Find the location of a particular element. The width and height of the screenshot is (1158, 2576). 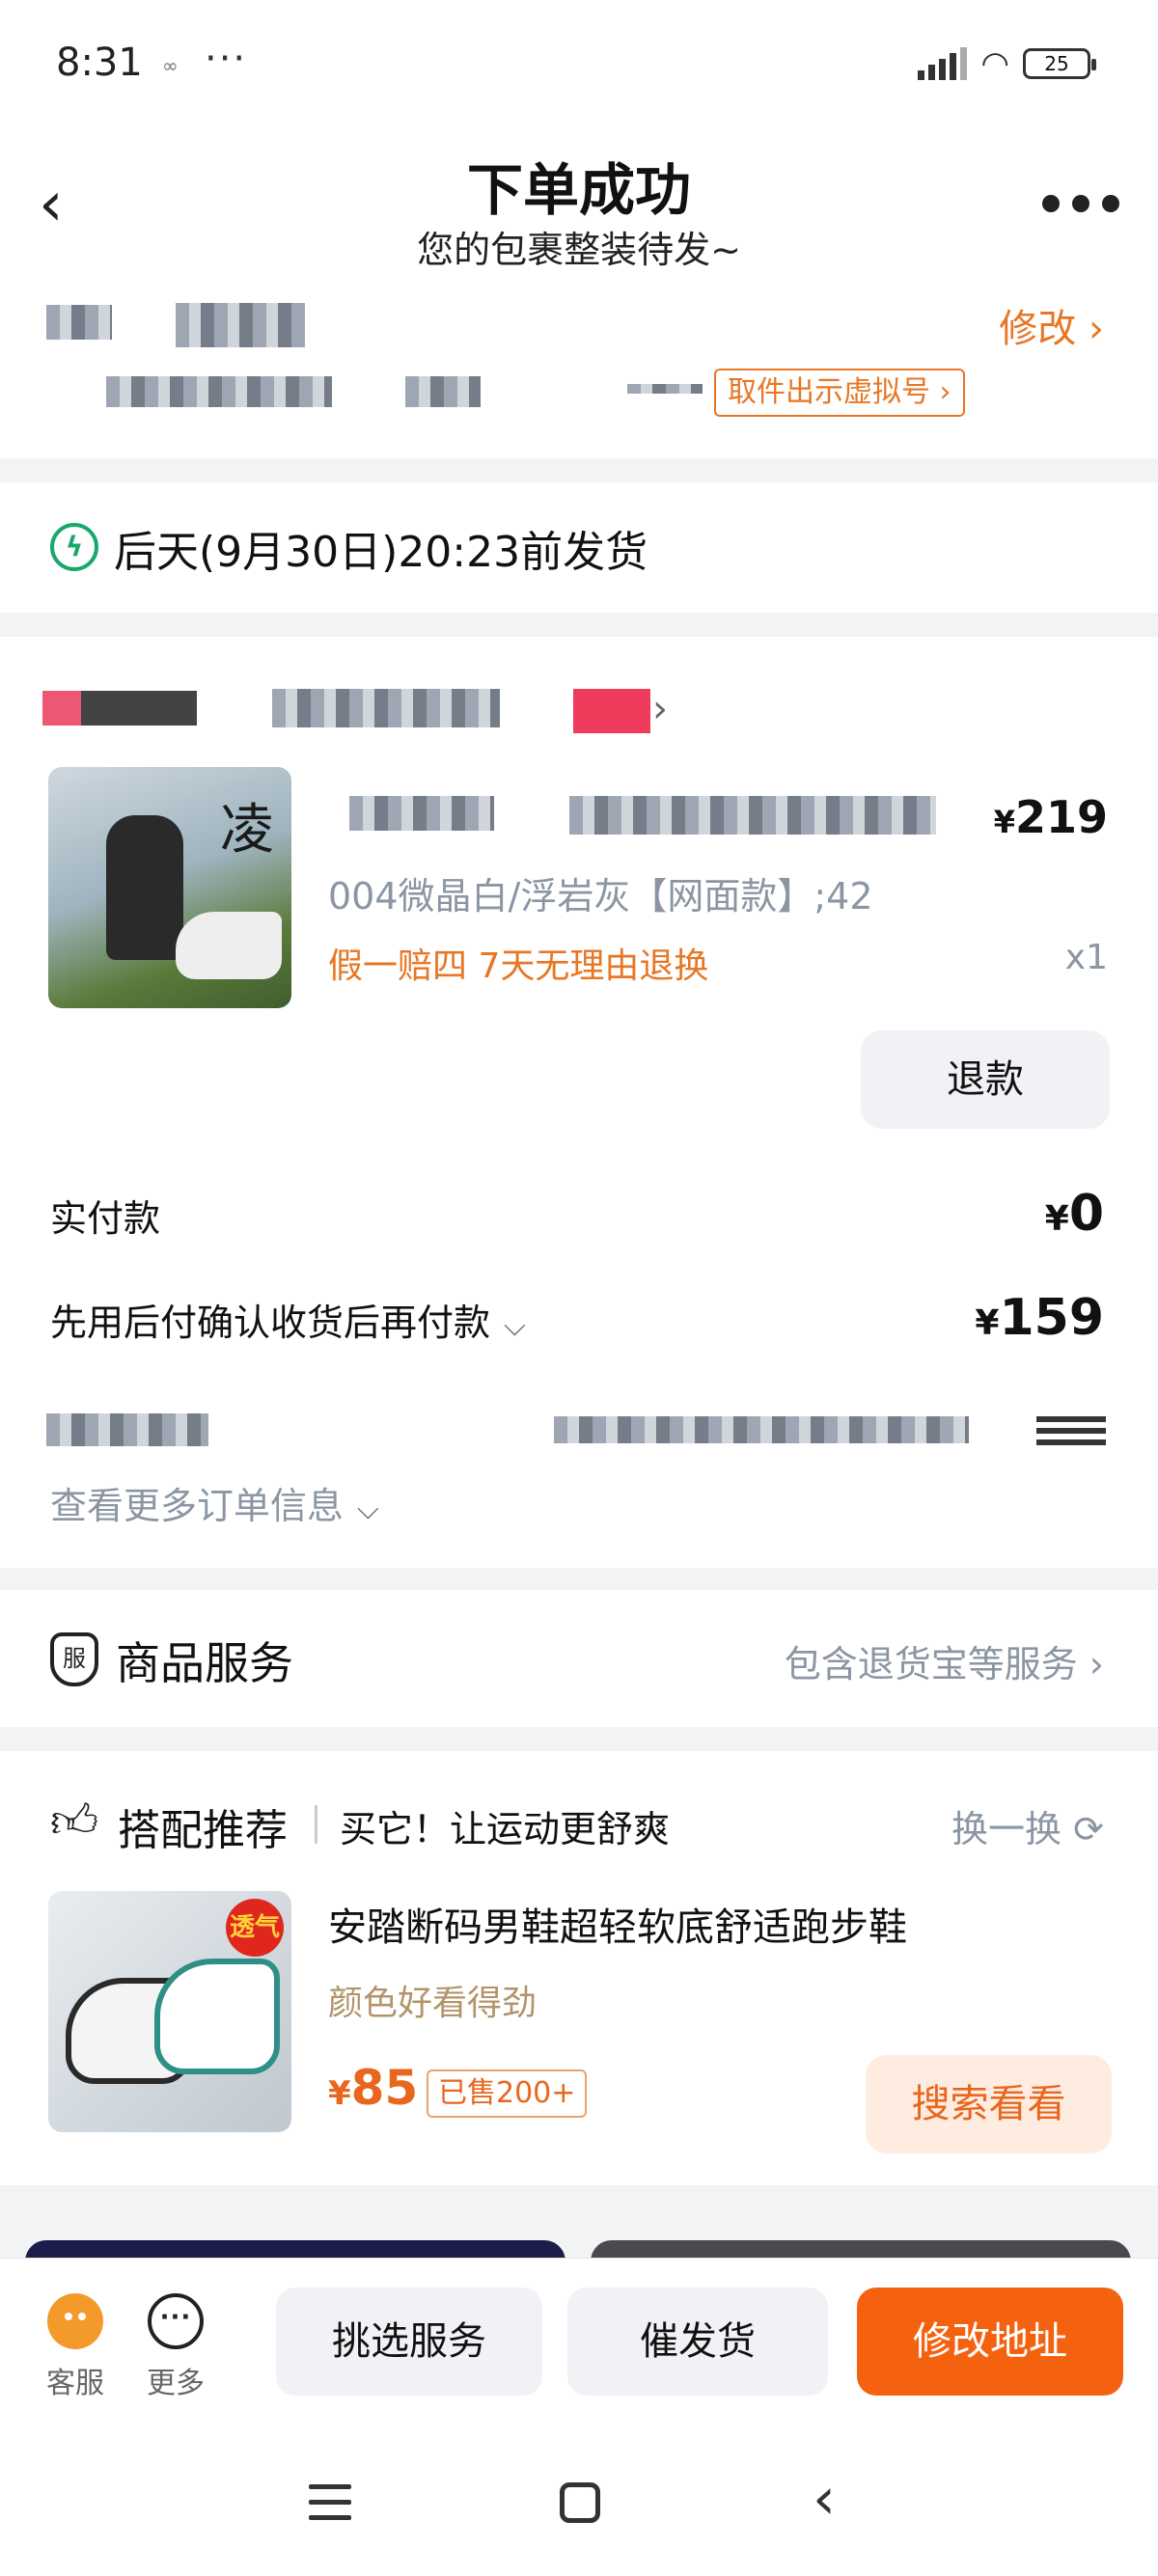

recommend-product-name: 安踏断码男鞋超轻软底舒适跑步鞋 is located at coordinates (617, 1924).